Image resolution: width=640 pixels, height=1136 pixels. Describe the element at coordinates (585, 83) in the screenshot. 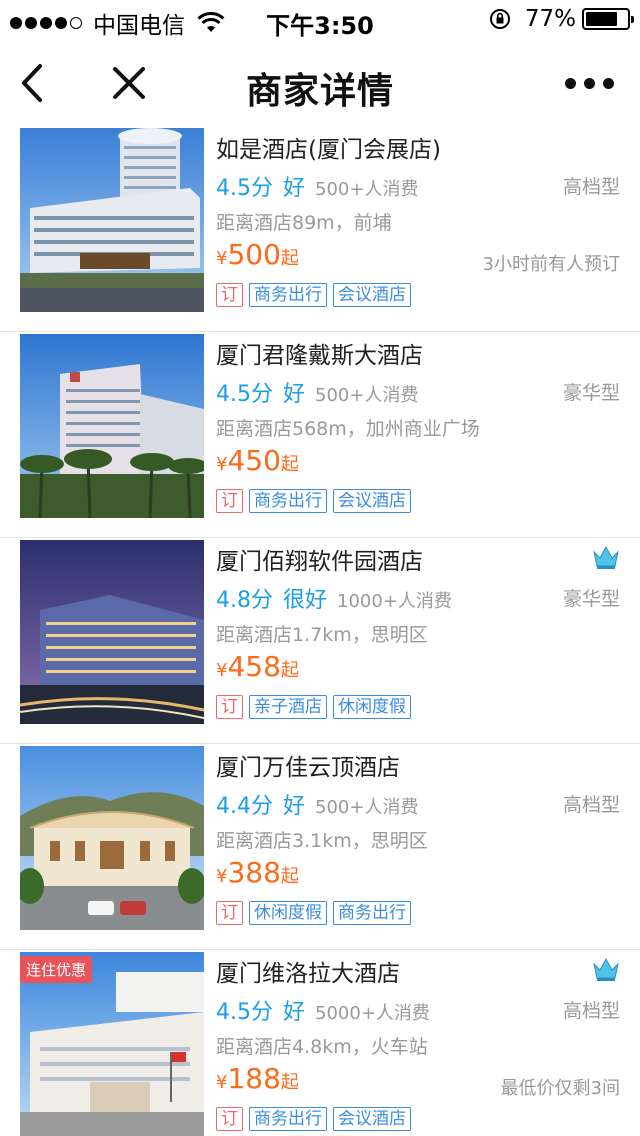

I see `more-icon` at that location.